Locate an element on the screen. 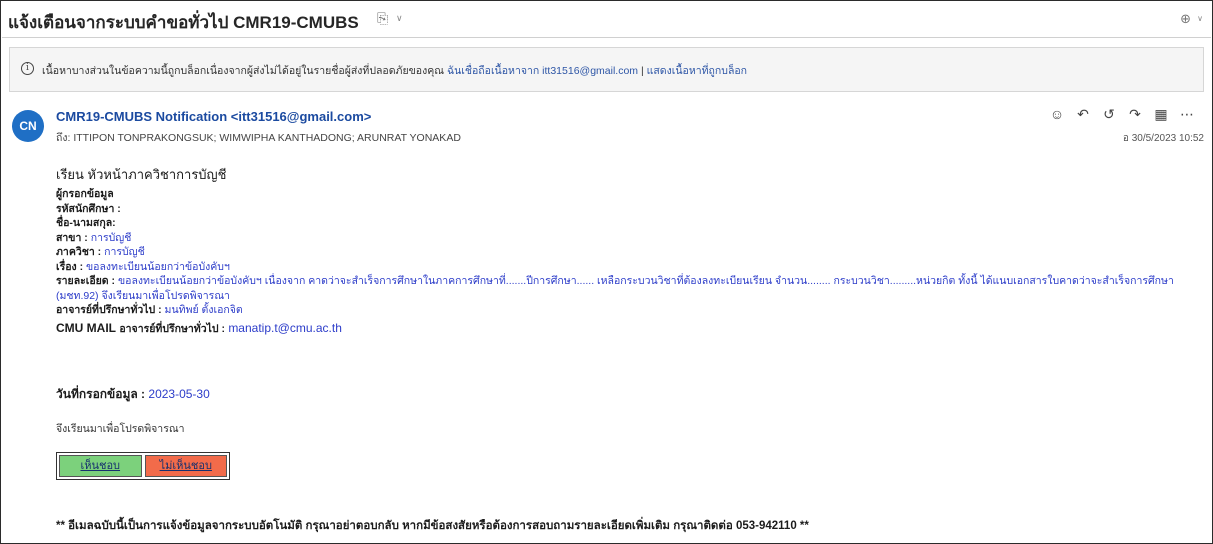 This screenshot has width=1213, height=544. reject-button: ไม่เห็นชอบ is located at coordinates (185, 466).